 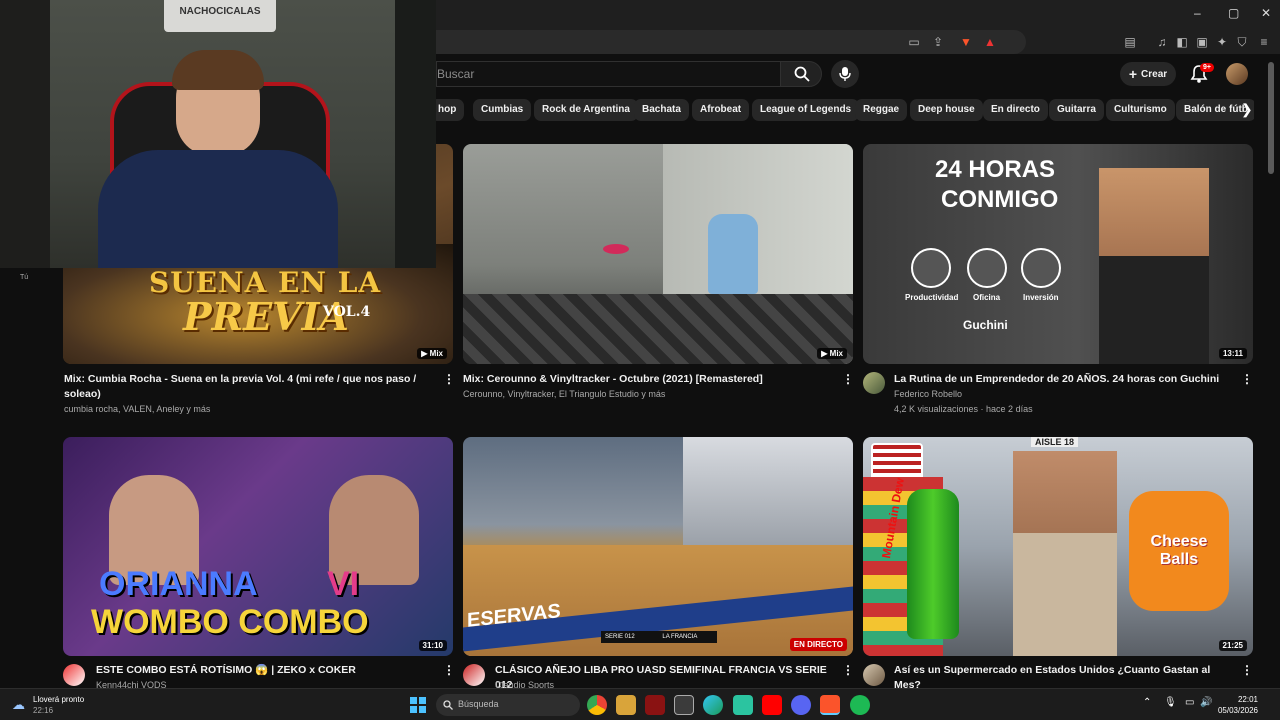 I want to click on video-thumbnail: ESERVAS SERIE 012 LA FRANCIA EN DIRECTO, so click(x=658, y=546).